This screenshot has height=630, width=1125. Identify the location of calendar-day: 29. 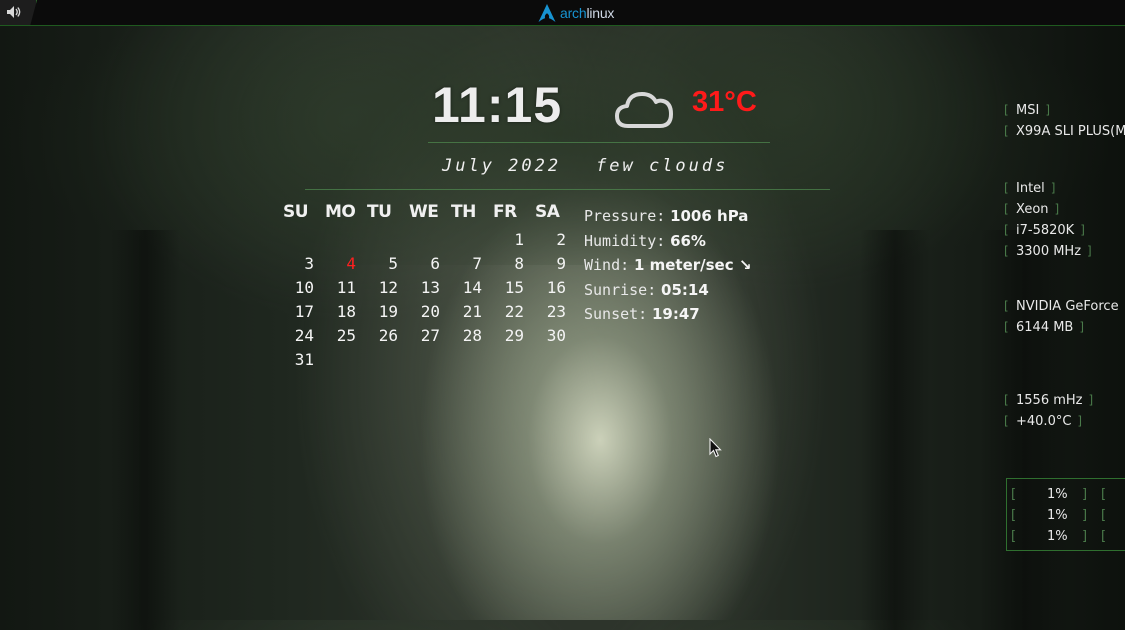
(514, 335).